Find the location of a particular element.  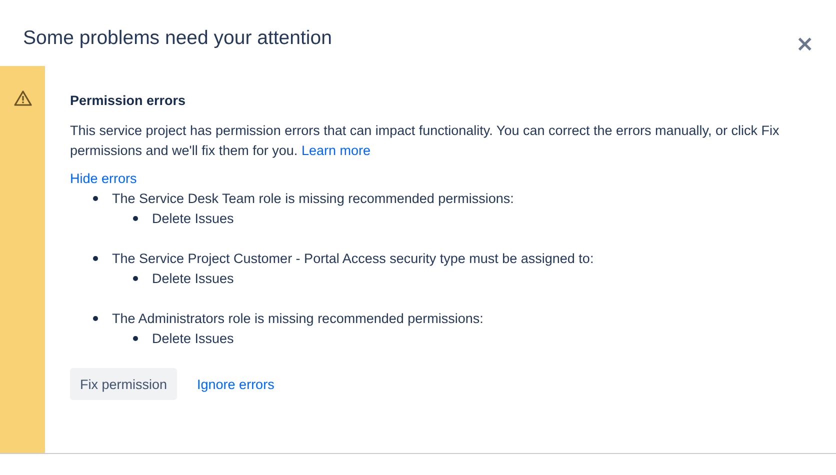

learn-more-link: Learn more is located at coordinates (335, 150).